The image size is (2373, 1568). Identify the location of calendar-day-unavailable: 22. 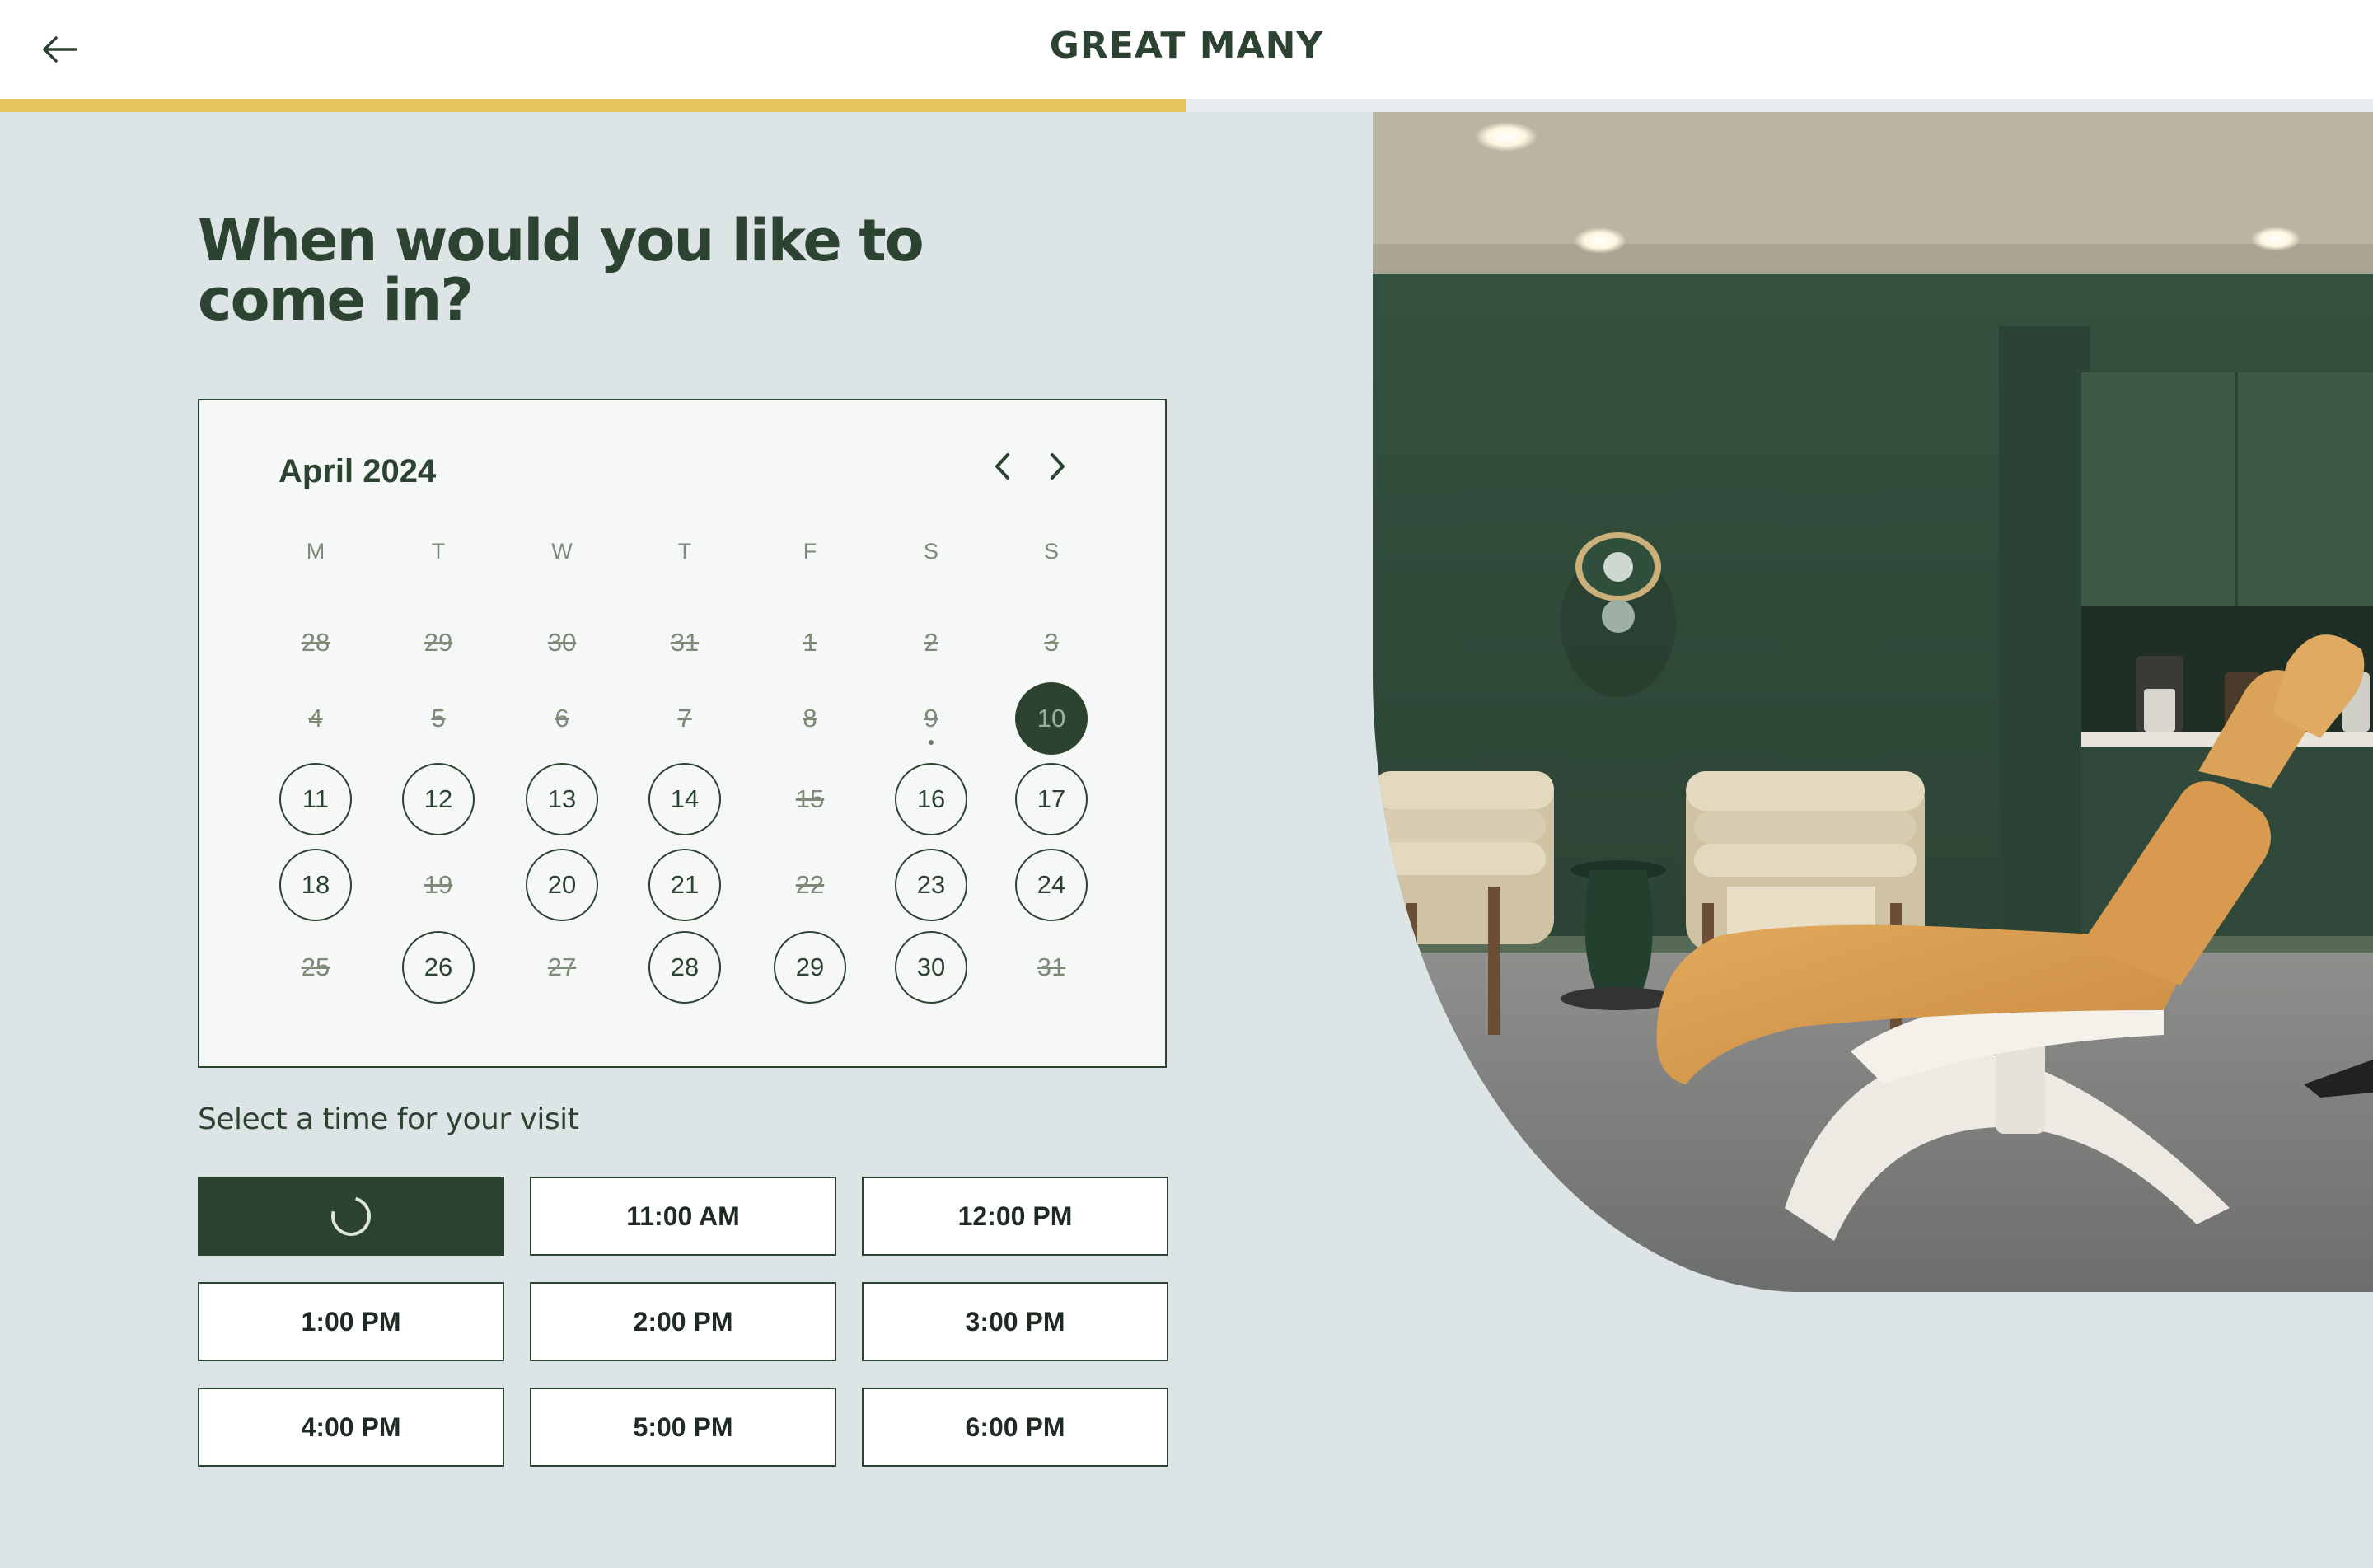
(810, 885).